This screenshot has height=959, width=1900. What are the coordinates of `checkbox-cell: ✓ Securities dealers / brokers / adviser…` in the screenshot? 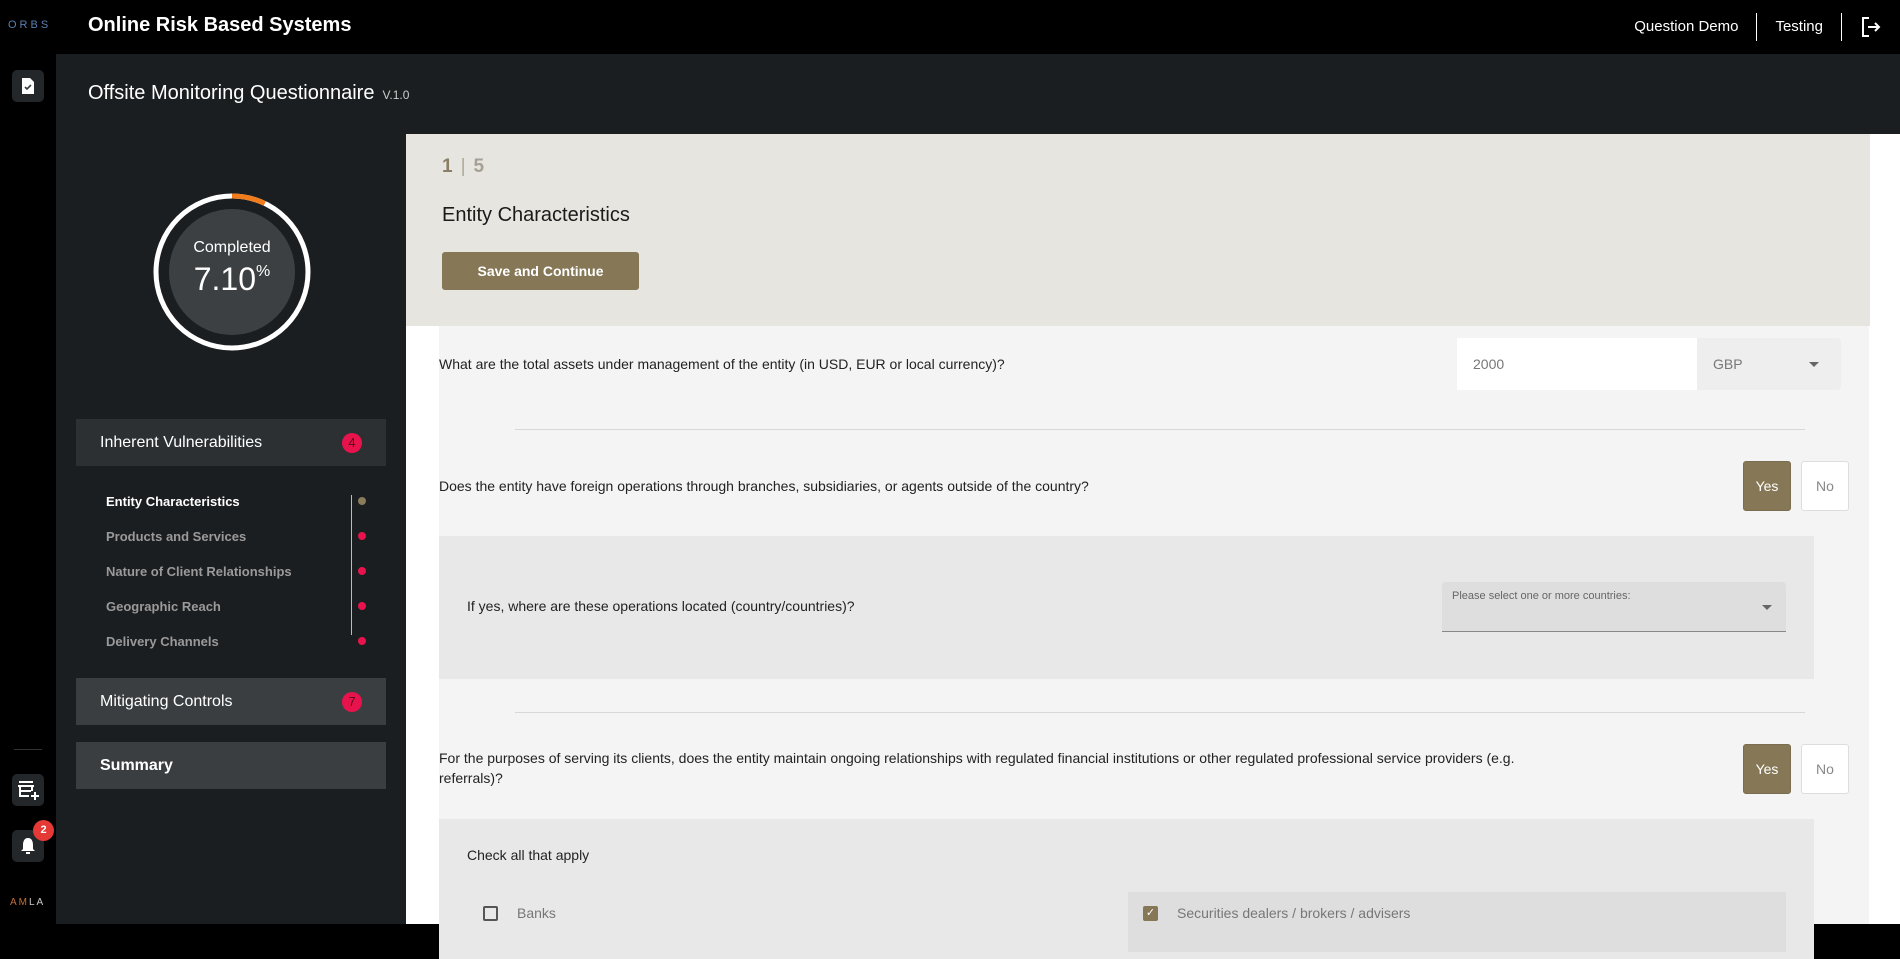 It's located at (1457, 922).